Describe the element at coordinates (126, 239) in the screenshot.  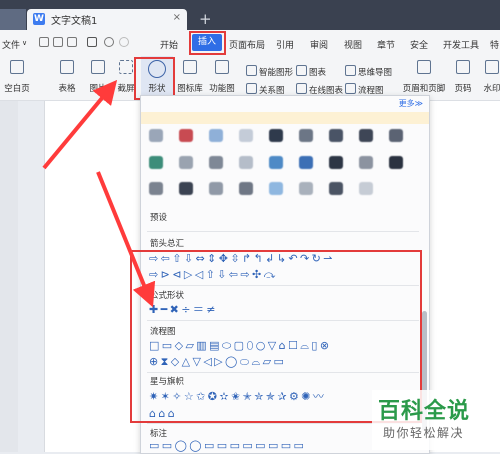
I see `arrow-to-shapes-list` at that location.